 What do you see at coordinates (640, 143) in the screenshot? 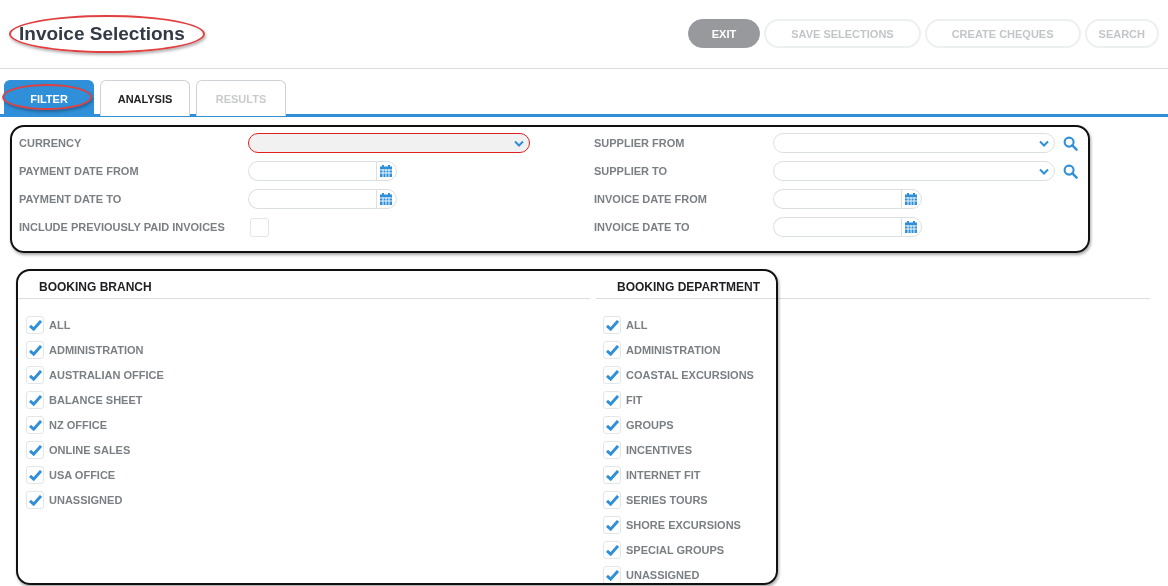
I see `field-label: SUPPLIER FROM` at bounding box center [640, 143].